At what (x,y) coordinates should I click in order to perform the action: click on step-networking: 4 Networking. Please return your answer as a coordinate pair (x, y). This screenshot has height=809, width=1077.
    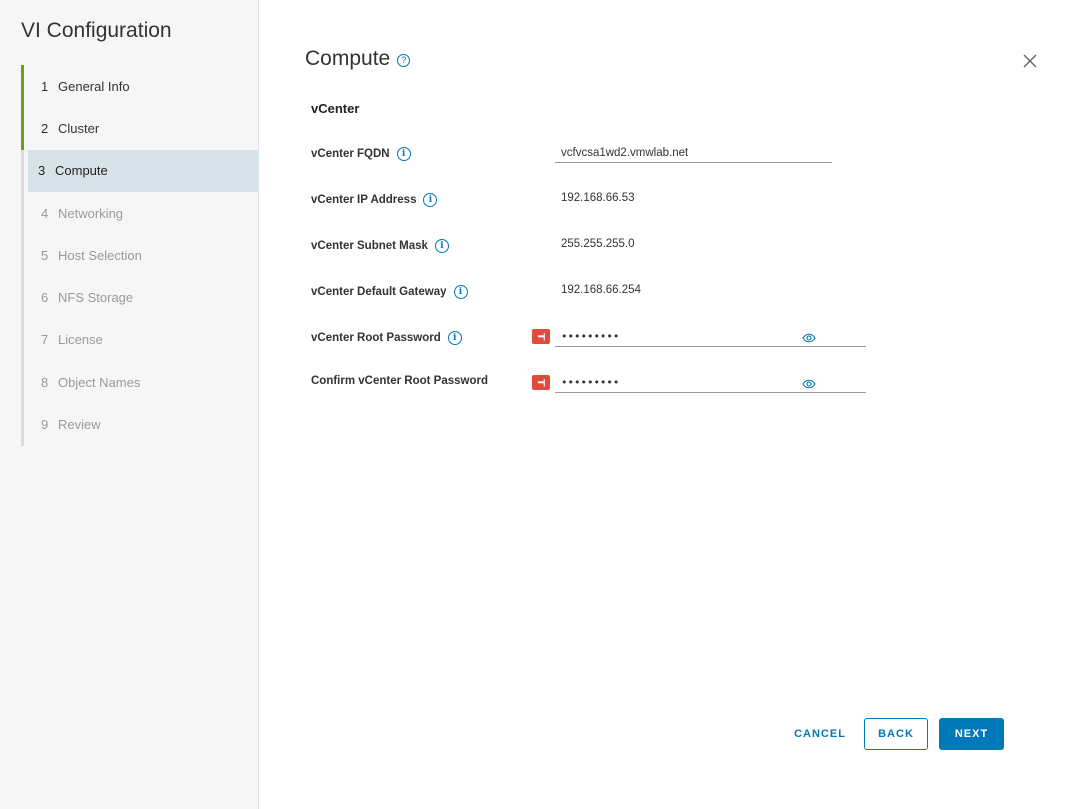
    Looking at the image, I should click on (140, 213).